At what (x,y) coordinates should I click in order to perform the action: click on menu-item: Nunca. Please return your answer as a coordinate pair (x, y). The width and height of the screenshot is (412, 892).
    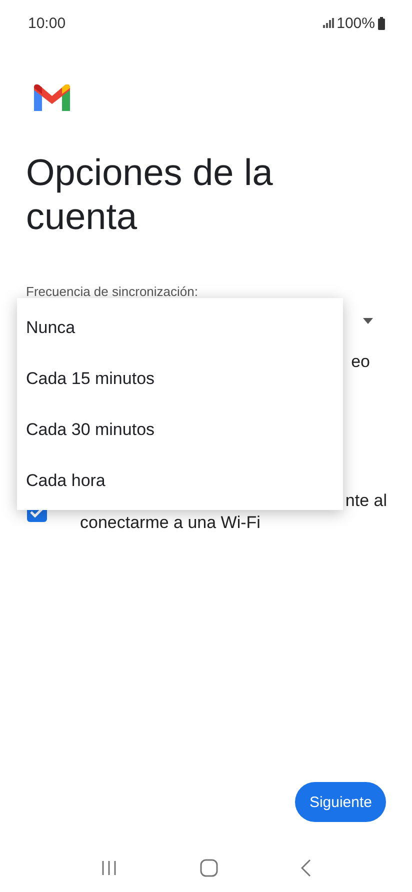
    Looking at the image, I should click on (180, 327).